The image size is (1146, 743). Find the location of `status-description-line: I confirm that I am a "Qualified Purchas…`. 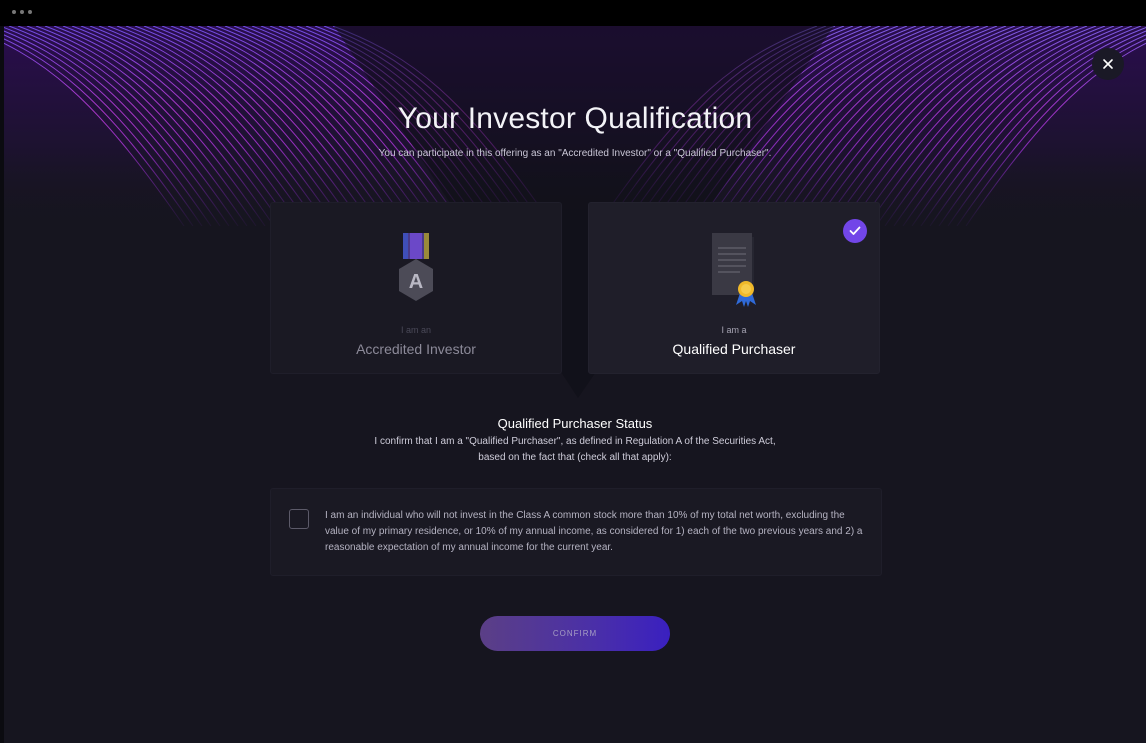

status-description-line: I confirm that I am a "Qualified Purchas… is located at coordinates (575, 441).